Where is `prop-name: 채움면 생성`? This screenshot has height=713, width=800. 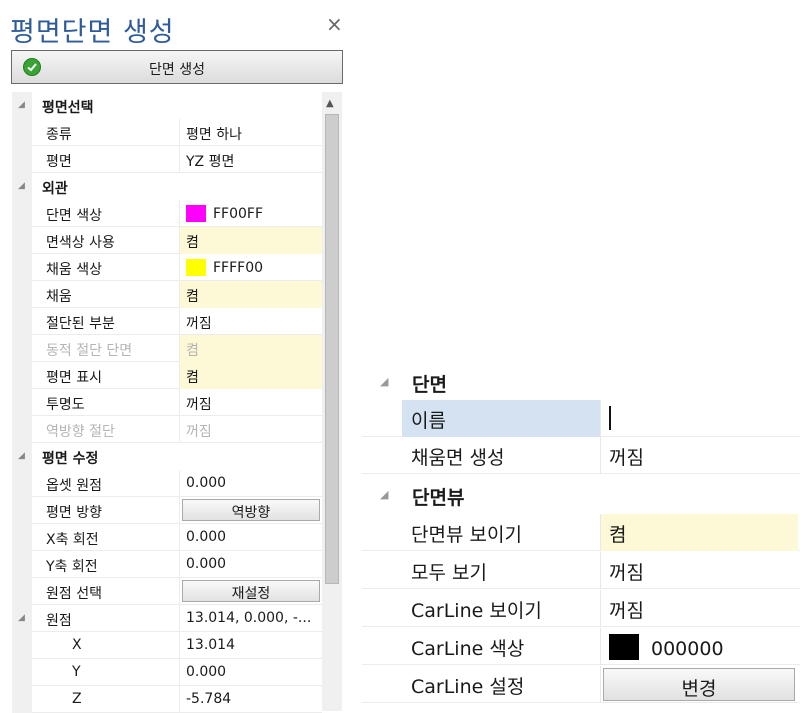
prop-name: 채움면 생성 is located at coordinates (458, 458).